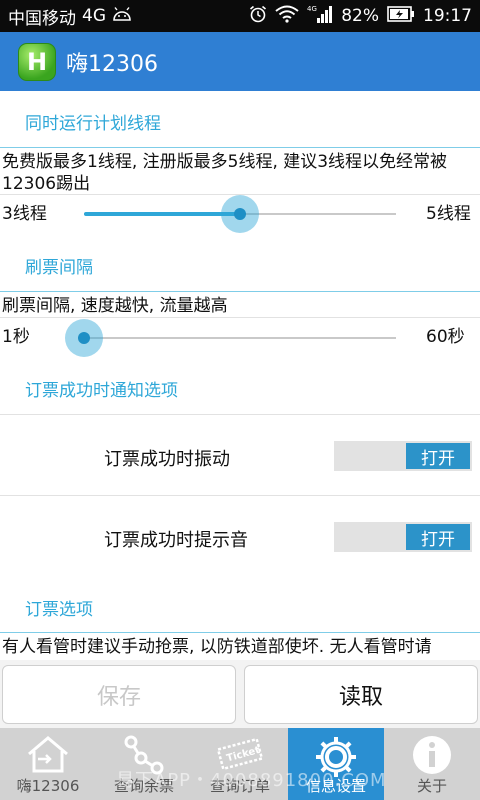 This screenshot has width=480, height=800. I want to click on nav-label-home: 嗨12306, so click(48, 786).